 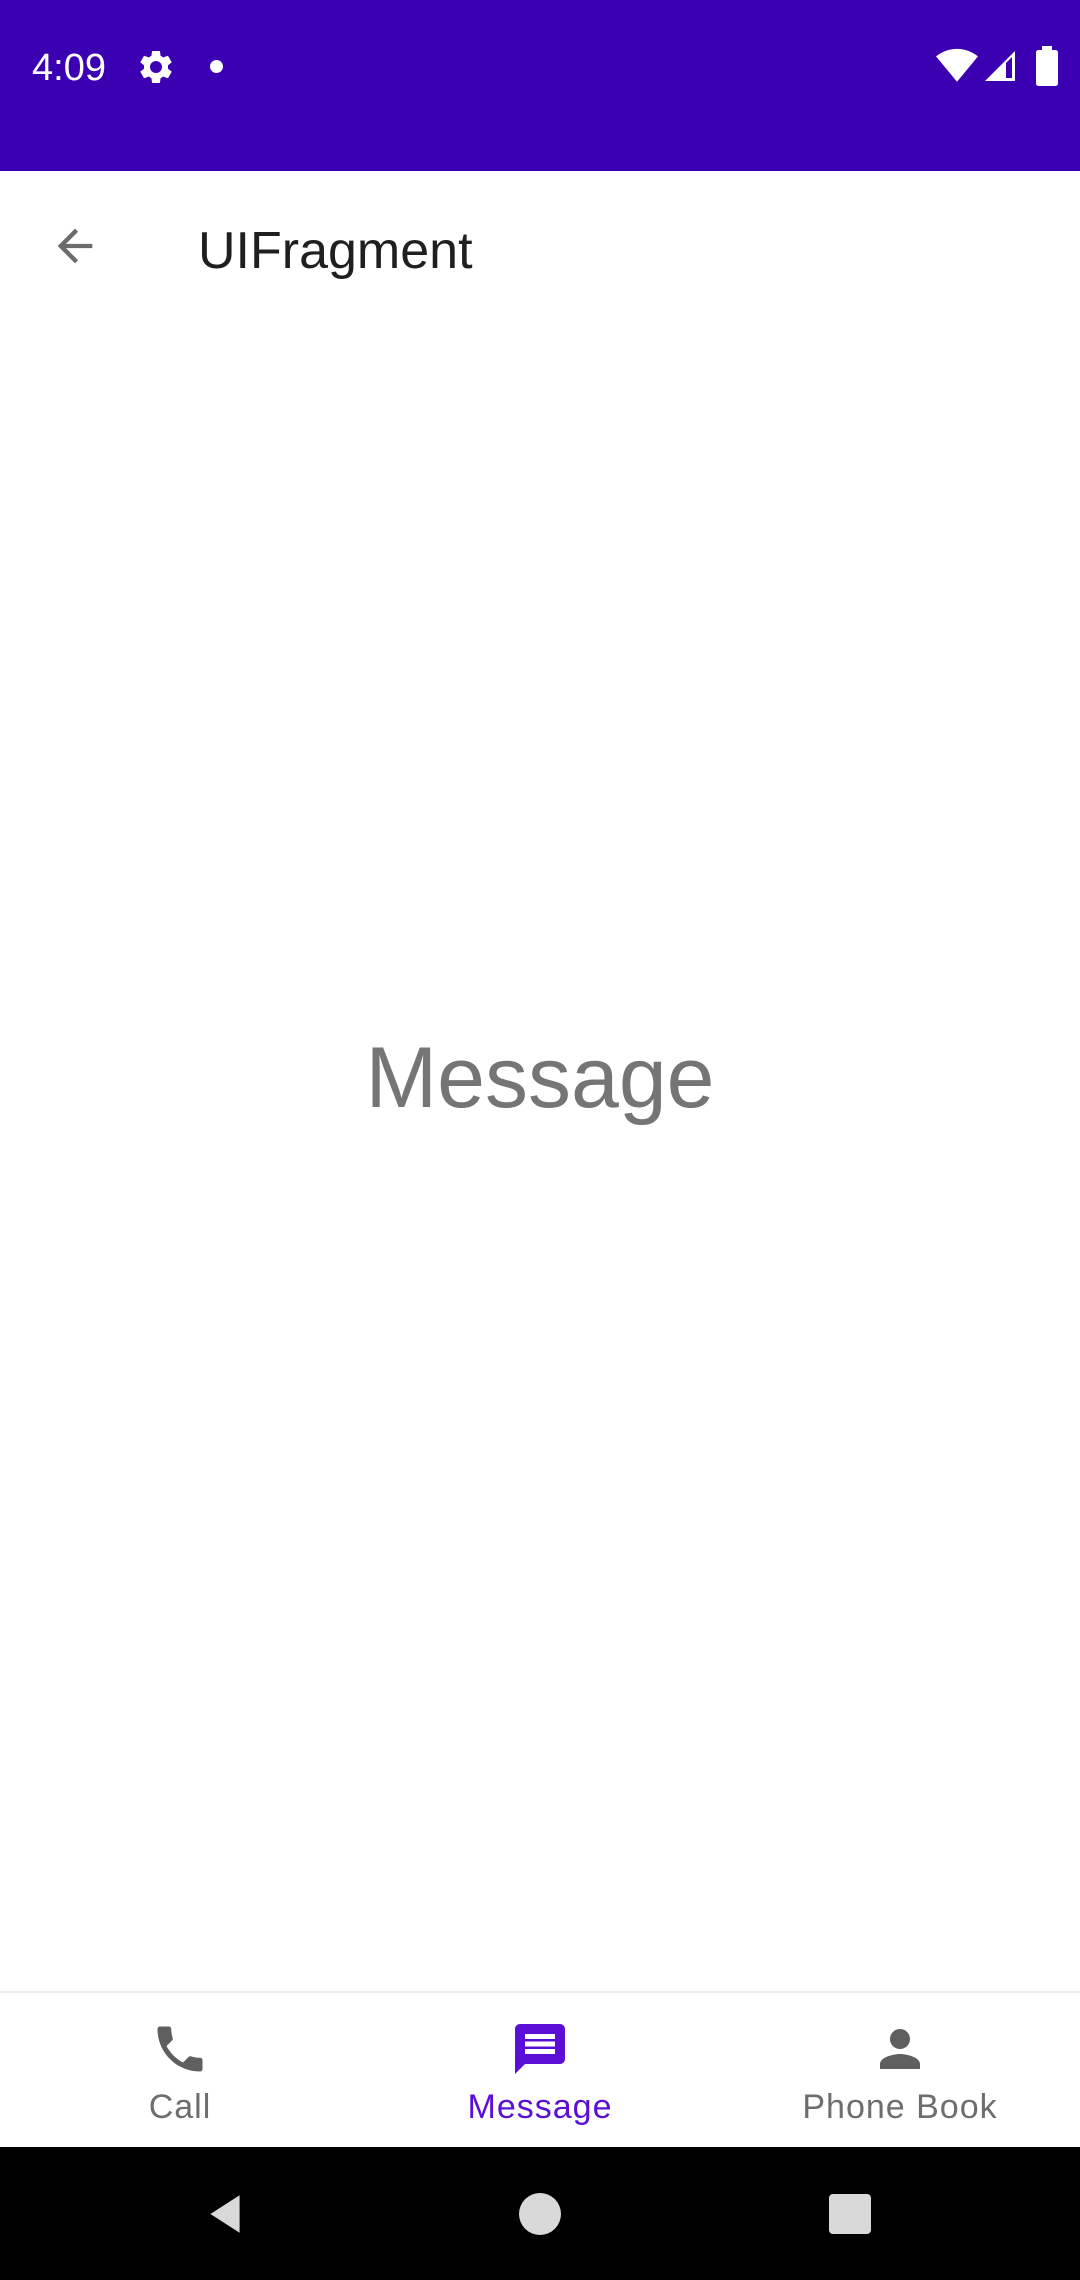 I want to click on page-title: UIFragment, so click(x=335, y=251).